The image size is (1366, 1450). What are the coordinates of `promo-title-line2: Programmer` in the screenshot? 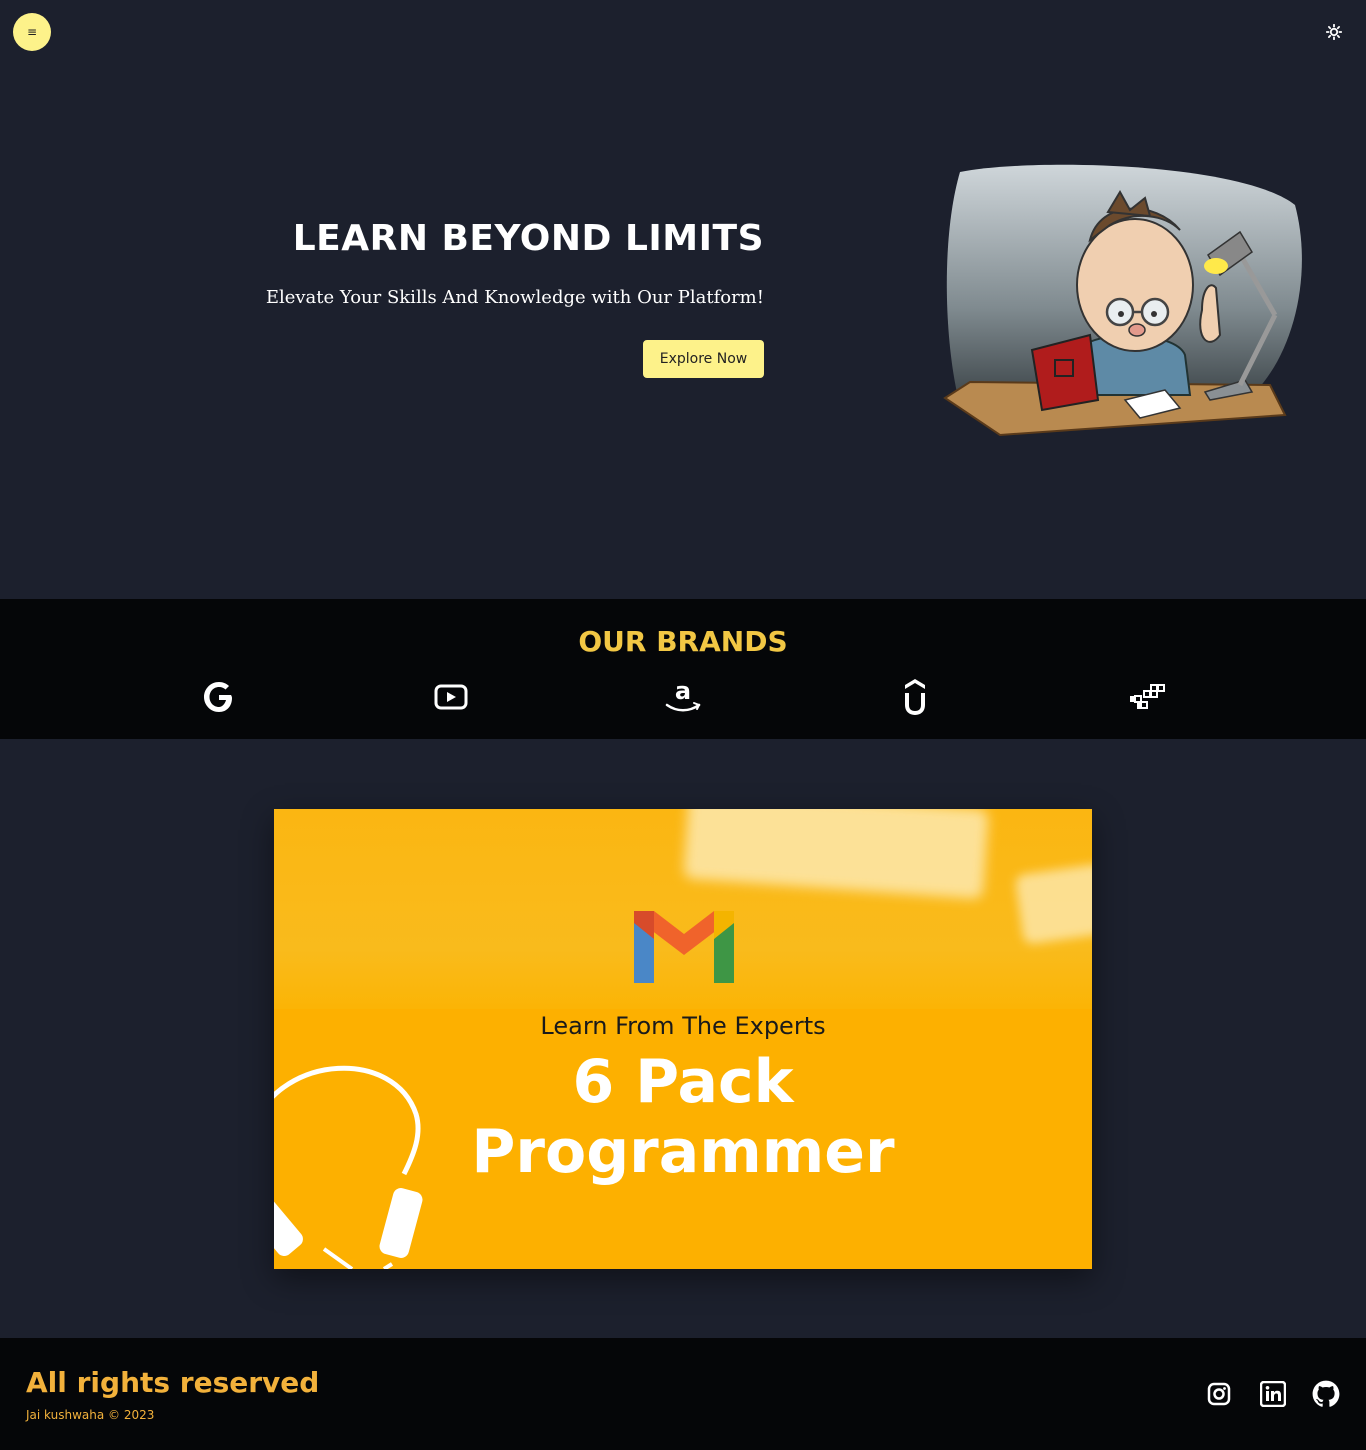 It's located at (683, 1152).